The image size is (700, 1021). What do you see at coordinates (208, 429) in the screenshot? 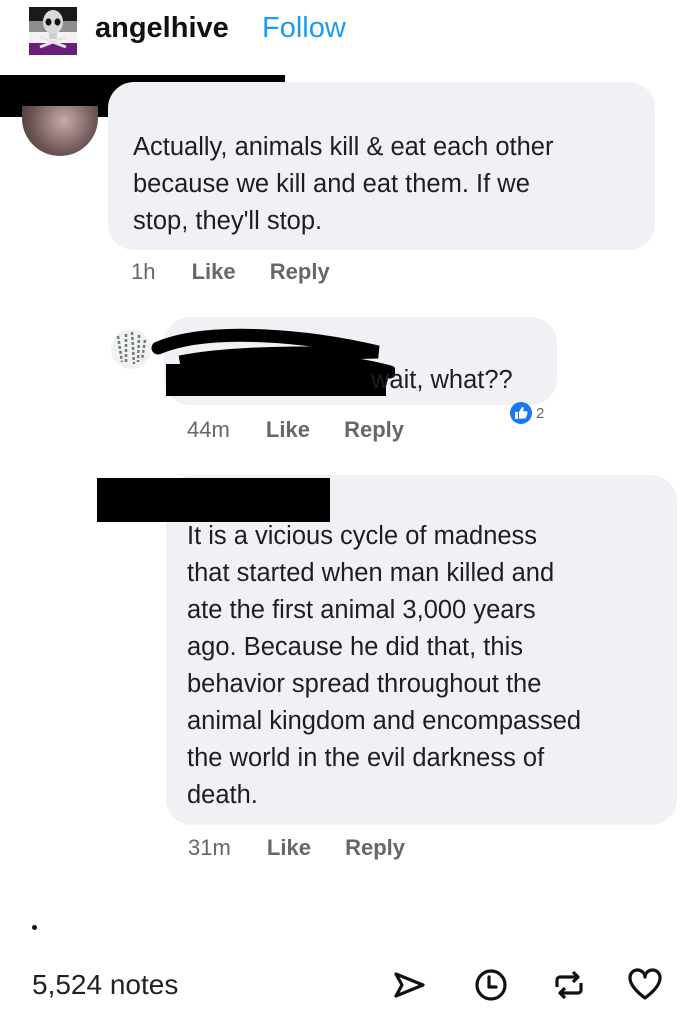
I see `comment-time: 44m` at bounding box center [208, 429].